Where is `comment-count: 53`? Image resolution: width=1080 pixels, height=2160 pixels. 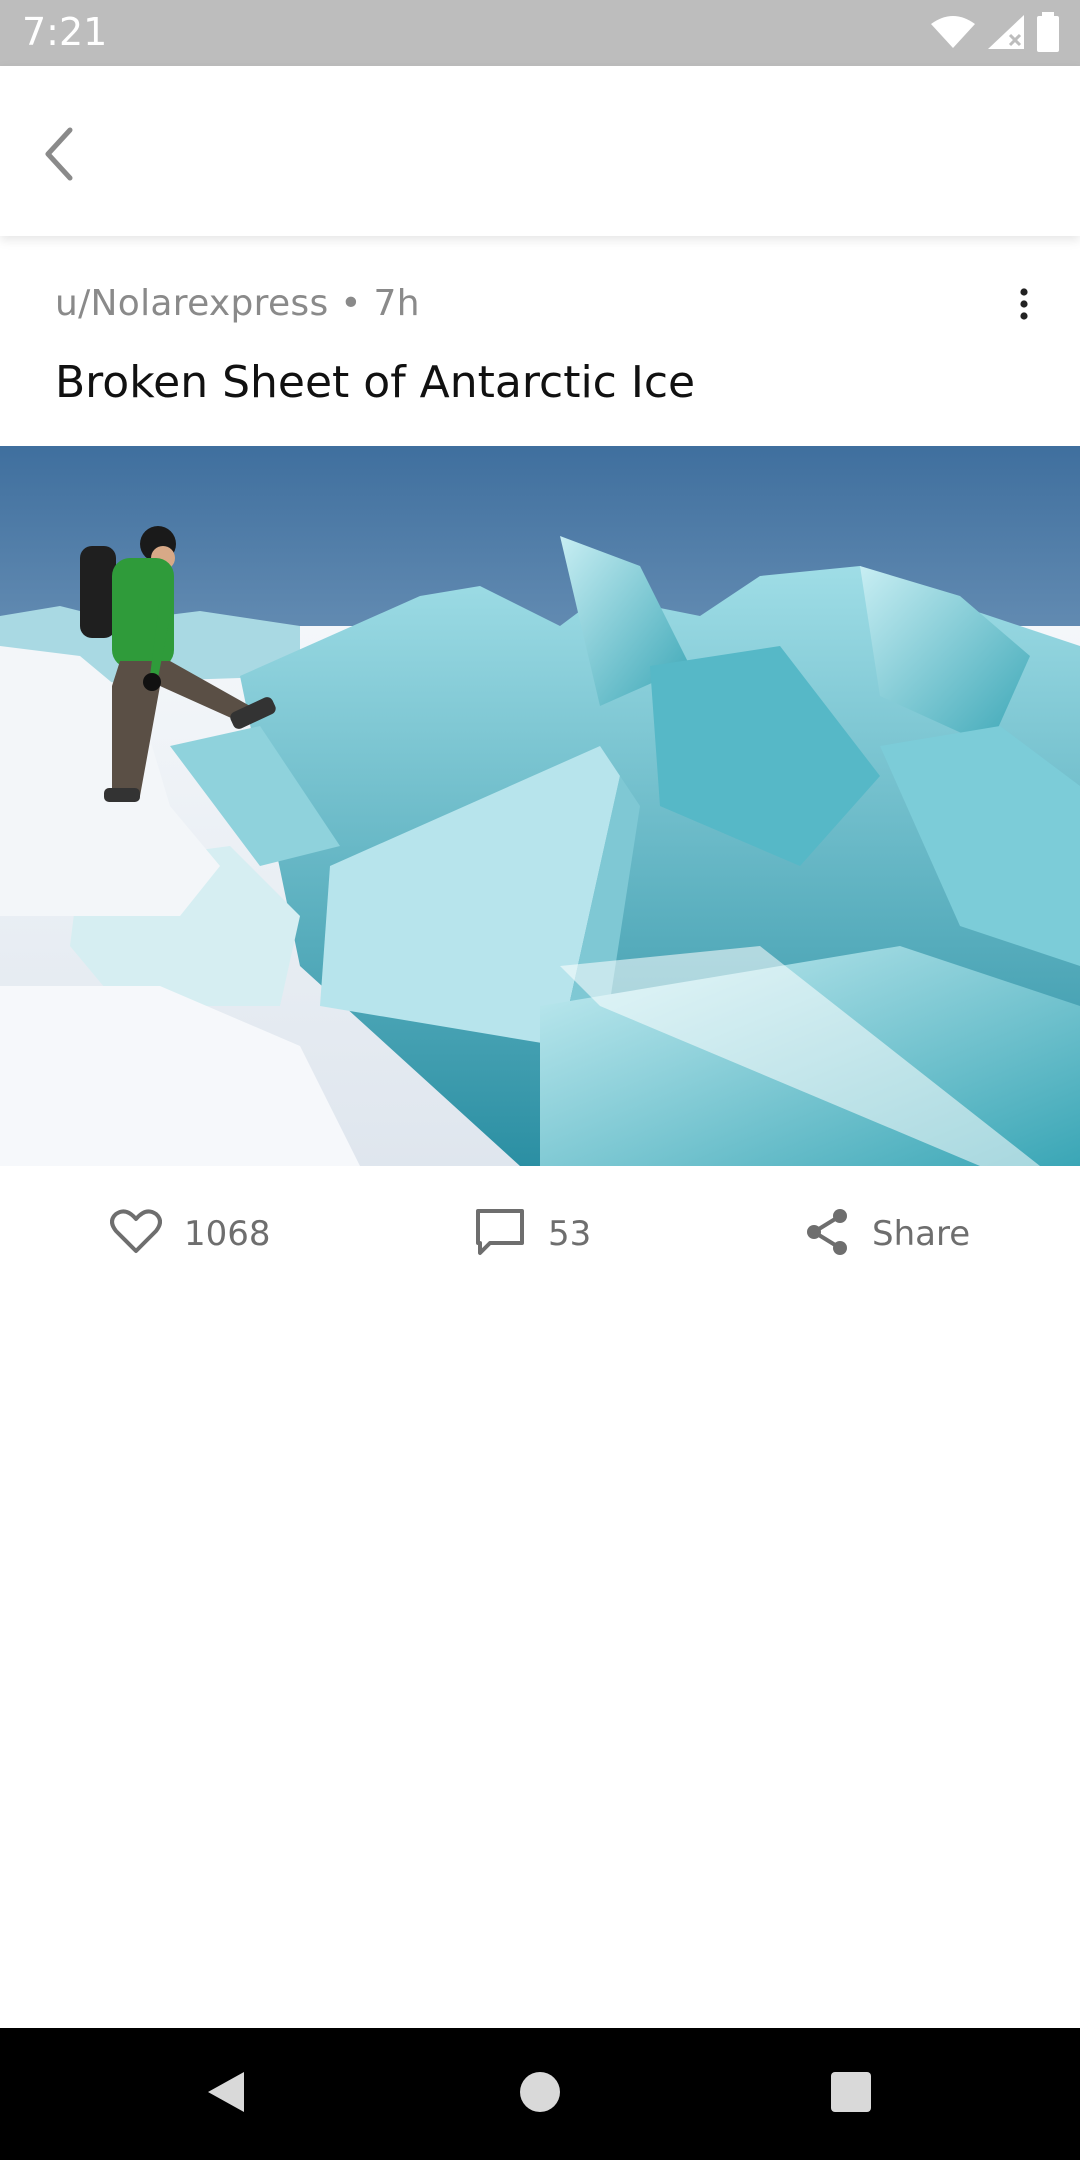
comment-count: 53 is located at coordinates (570, 1234).